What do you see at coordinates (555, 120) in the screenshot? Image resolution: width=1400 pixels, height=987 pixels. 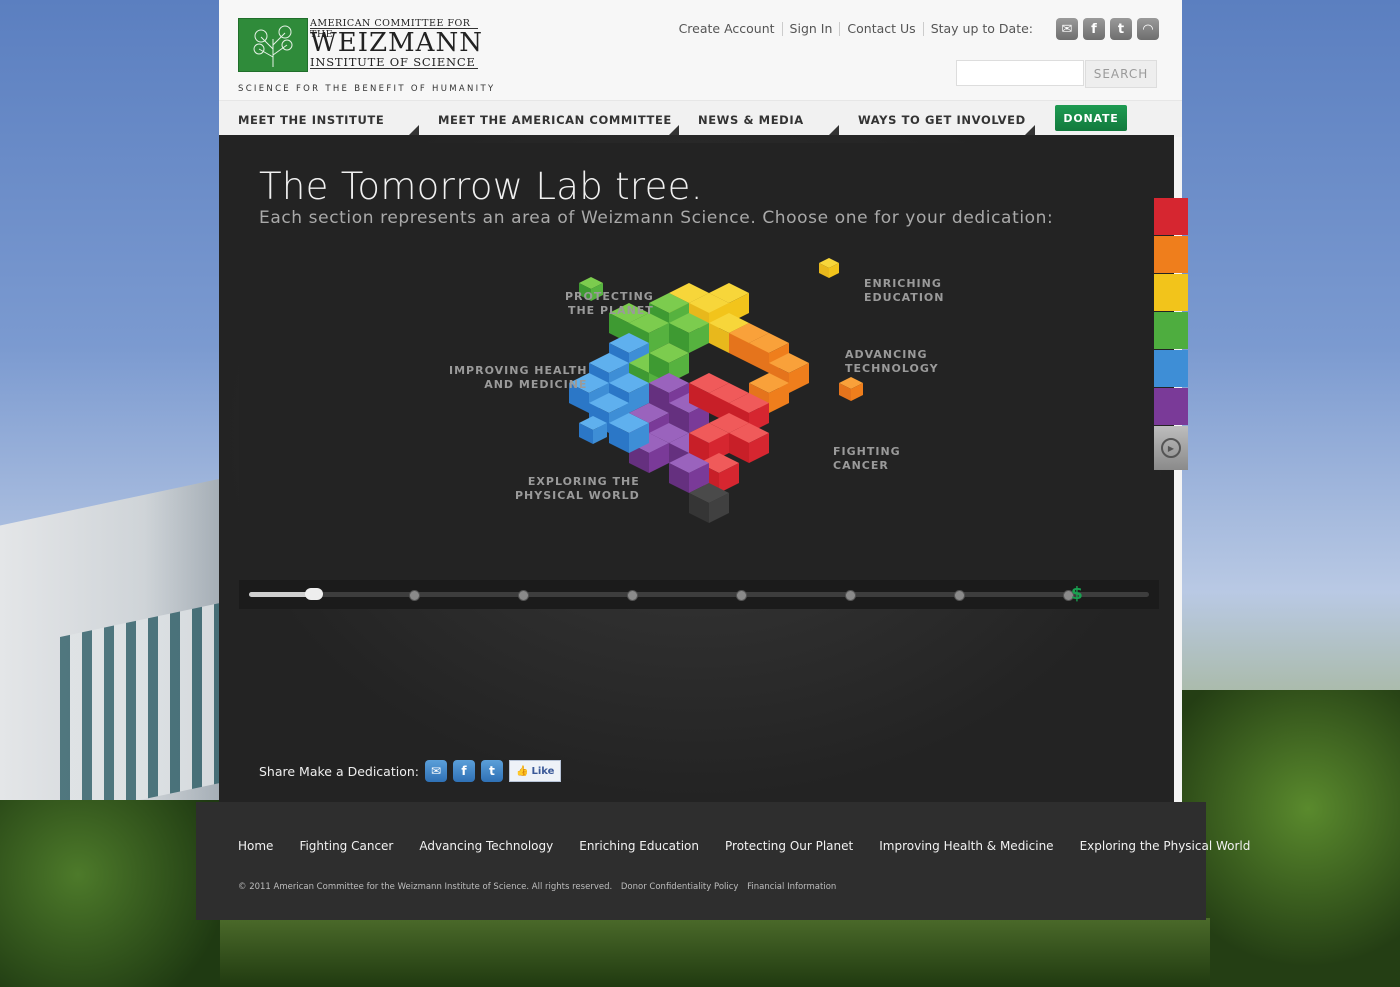 I see `nav-meet-the-american-committee: MEET THE AMERICAN COMMITTEE` at bounding box center [555, 120].